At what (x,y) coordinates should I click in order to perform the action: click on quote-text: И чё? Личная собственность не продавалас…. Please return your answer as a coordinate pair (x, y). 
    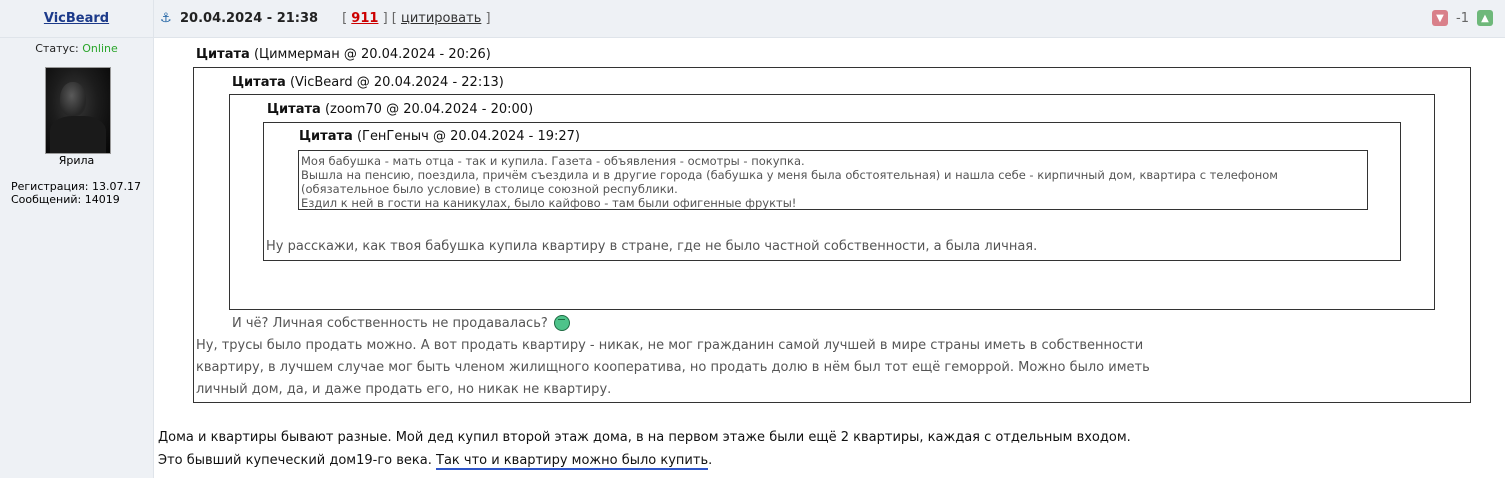
    Looking at the image, I should click on (390, 323).